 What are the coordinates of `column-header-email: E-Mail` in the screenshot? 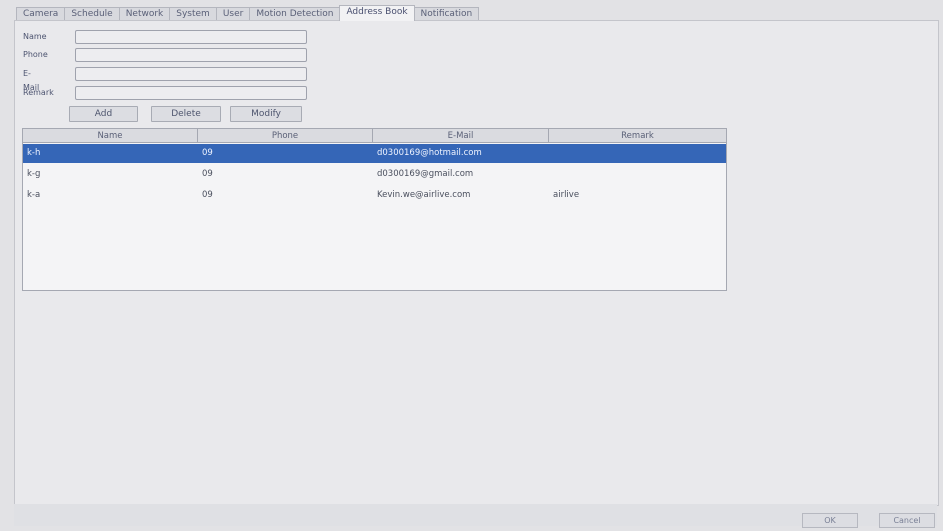 It's located at (461, 136).